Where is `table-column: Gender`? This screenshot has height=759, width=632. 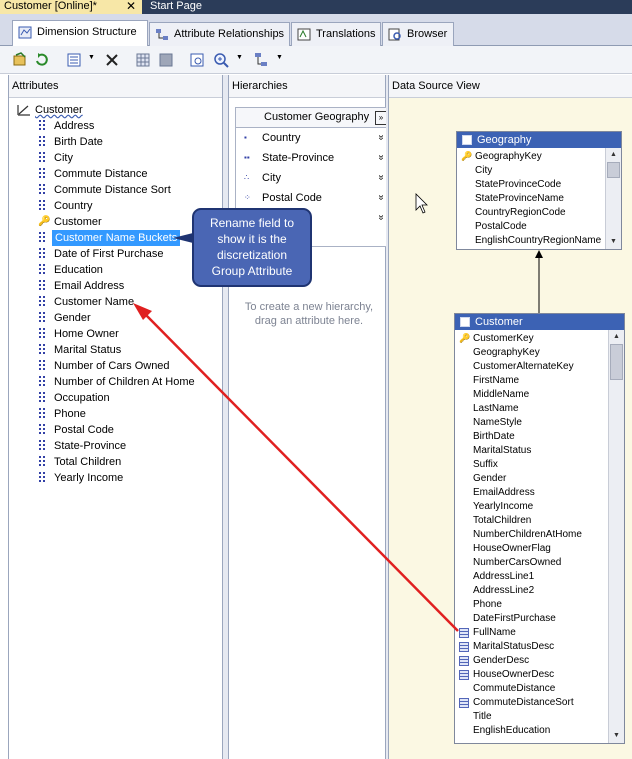 table-column: Gender is located at coordinates (489, 479).